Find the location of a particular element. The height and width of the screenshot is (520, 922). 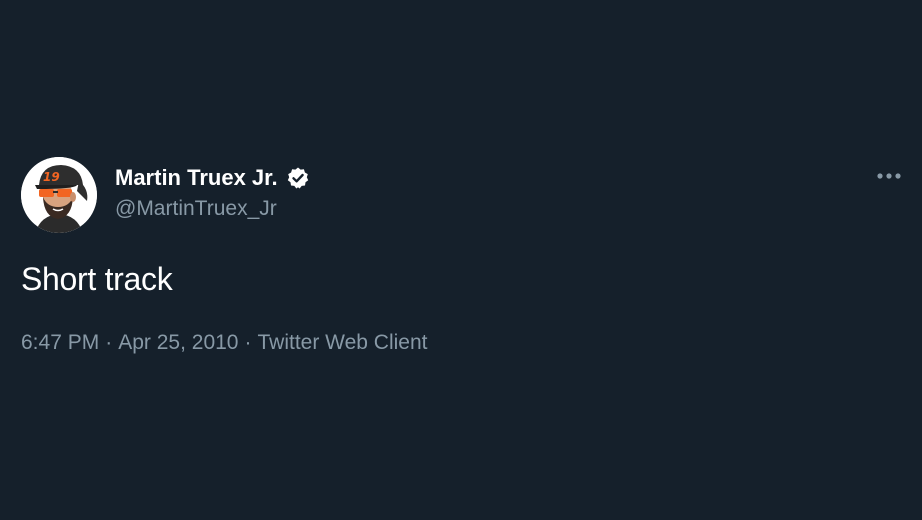

user-handle: @MartinTruex_Jr is located at coordinates (196, 209).